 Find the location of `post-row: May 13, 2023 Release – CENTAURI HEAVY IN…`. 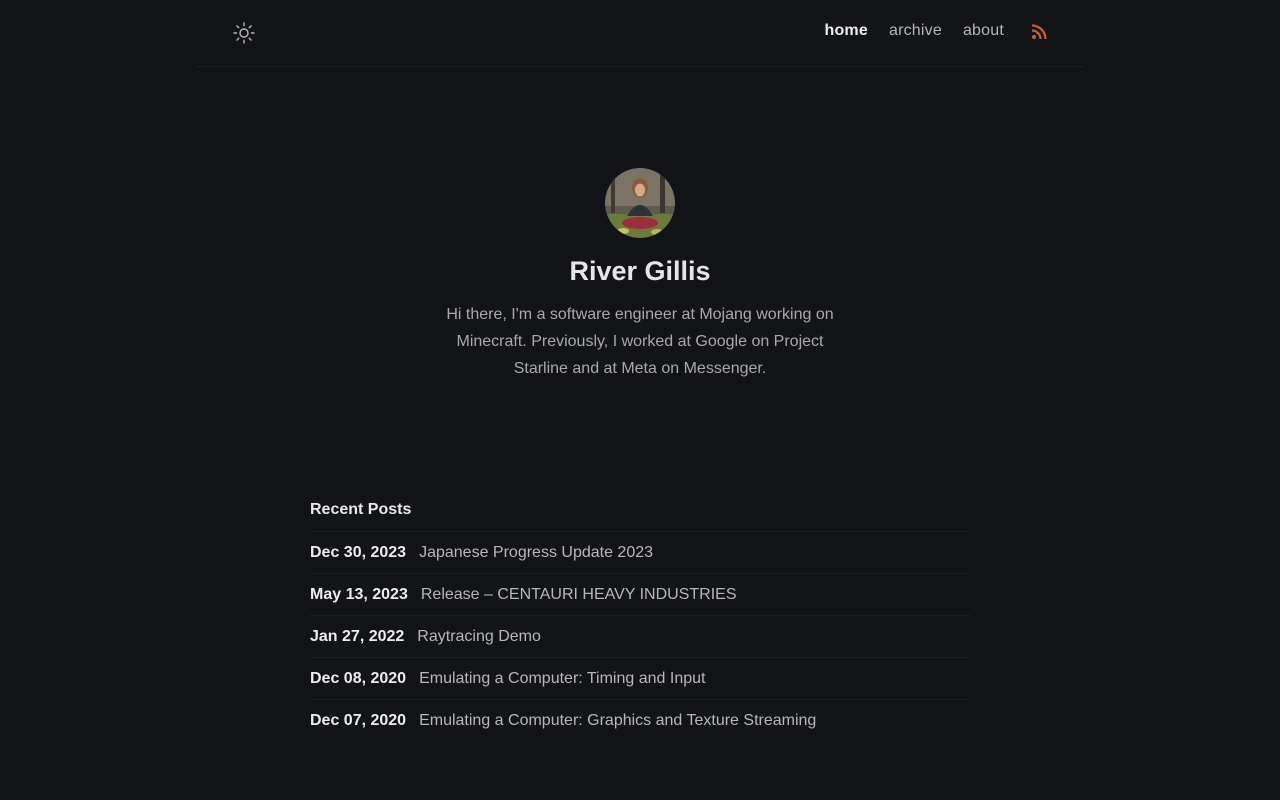

post-row: May 13, 2023 Release – CENTAURI HEAVY IN… is located at coordinates (640, 595).